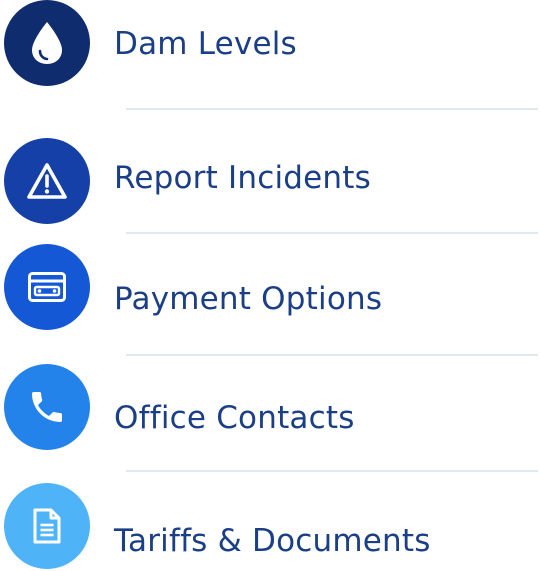 The width and height of the screenshot is (541, 571). What do you see at coordinates (272, 541) in the screenshot?
I see `menu-item-label: Tariffs & Documents` at bounding box center [272, 541].